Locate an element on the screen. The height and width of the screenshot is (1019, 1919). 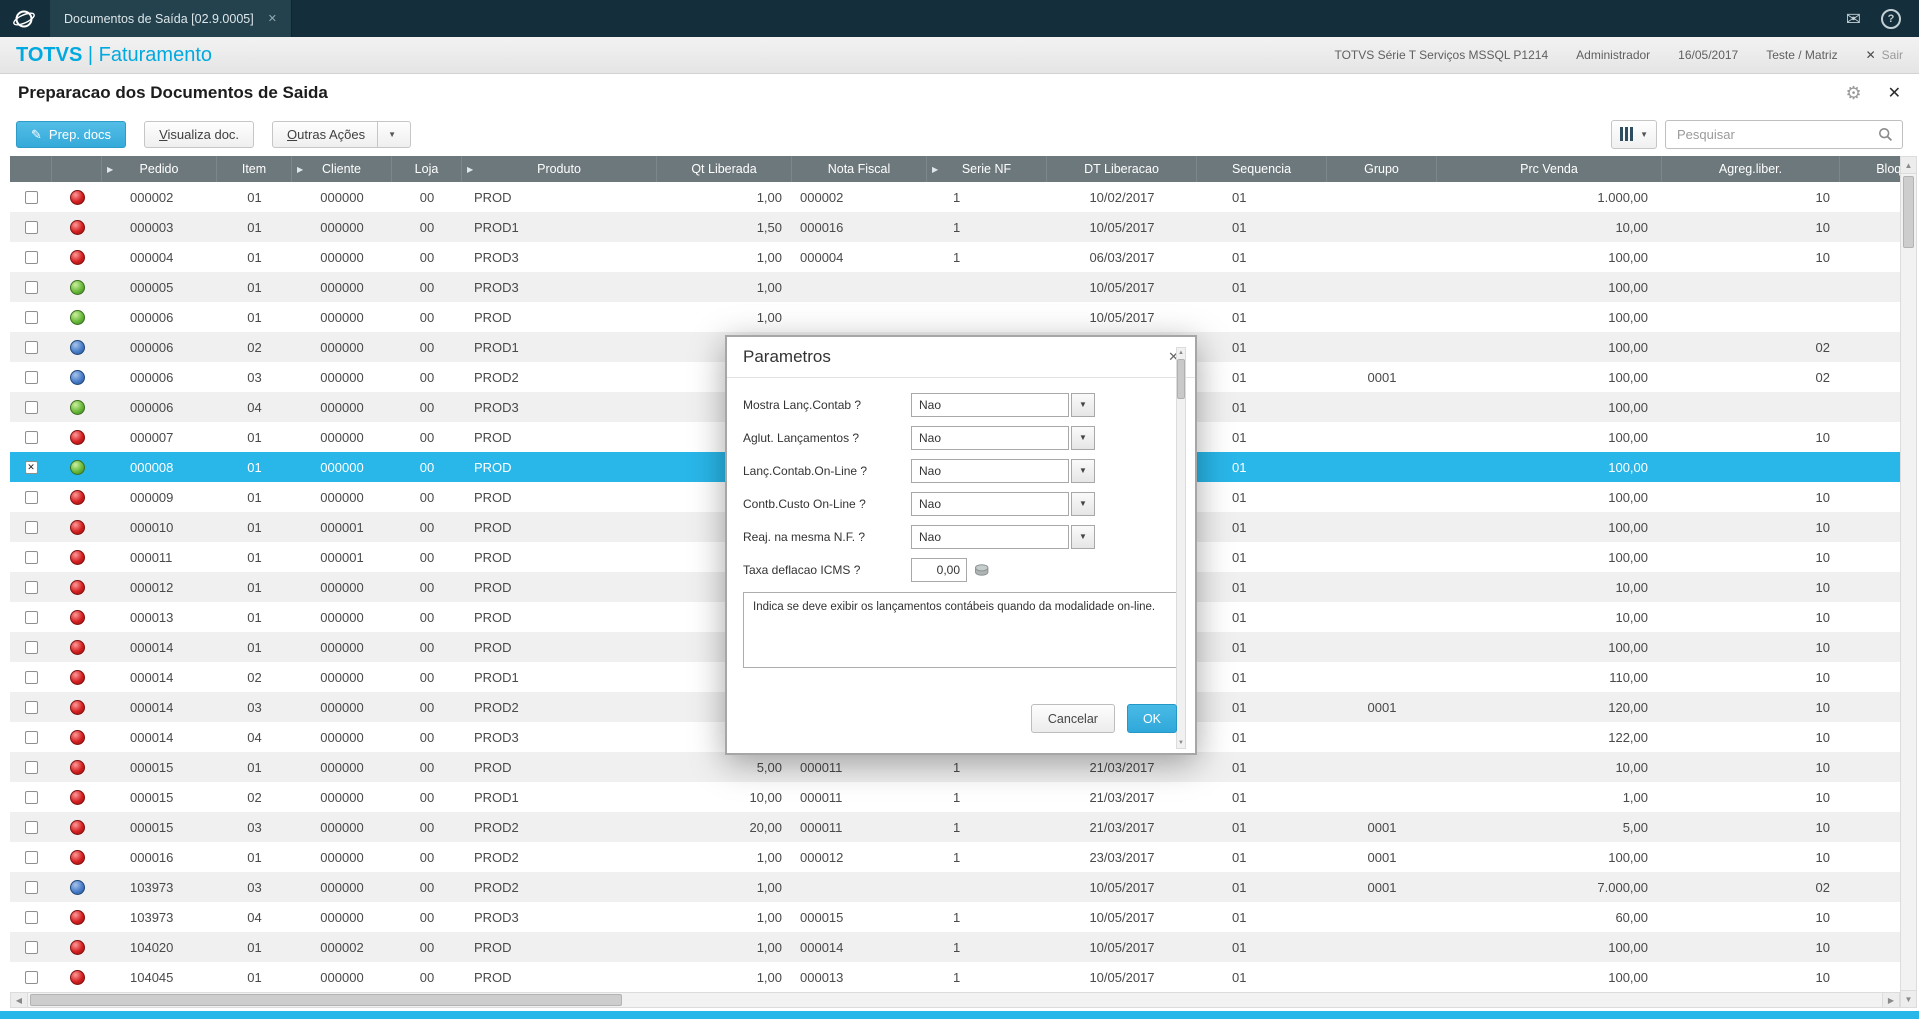
visualiza-doc-button: Visualiza doc. is located at coordinates (199, 134).